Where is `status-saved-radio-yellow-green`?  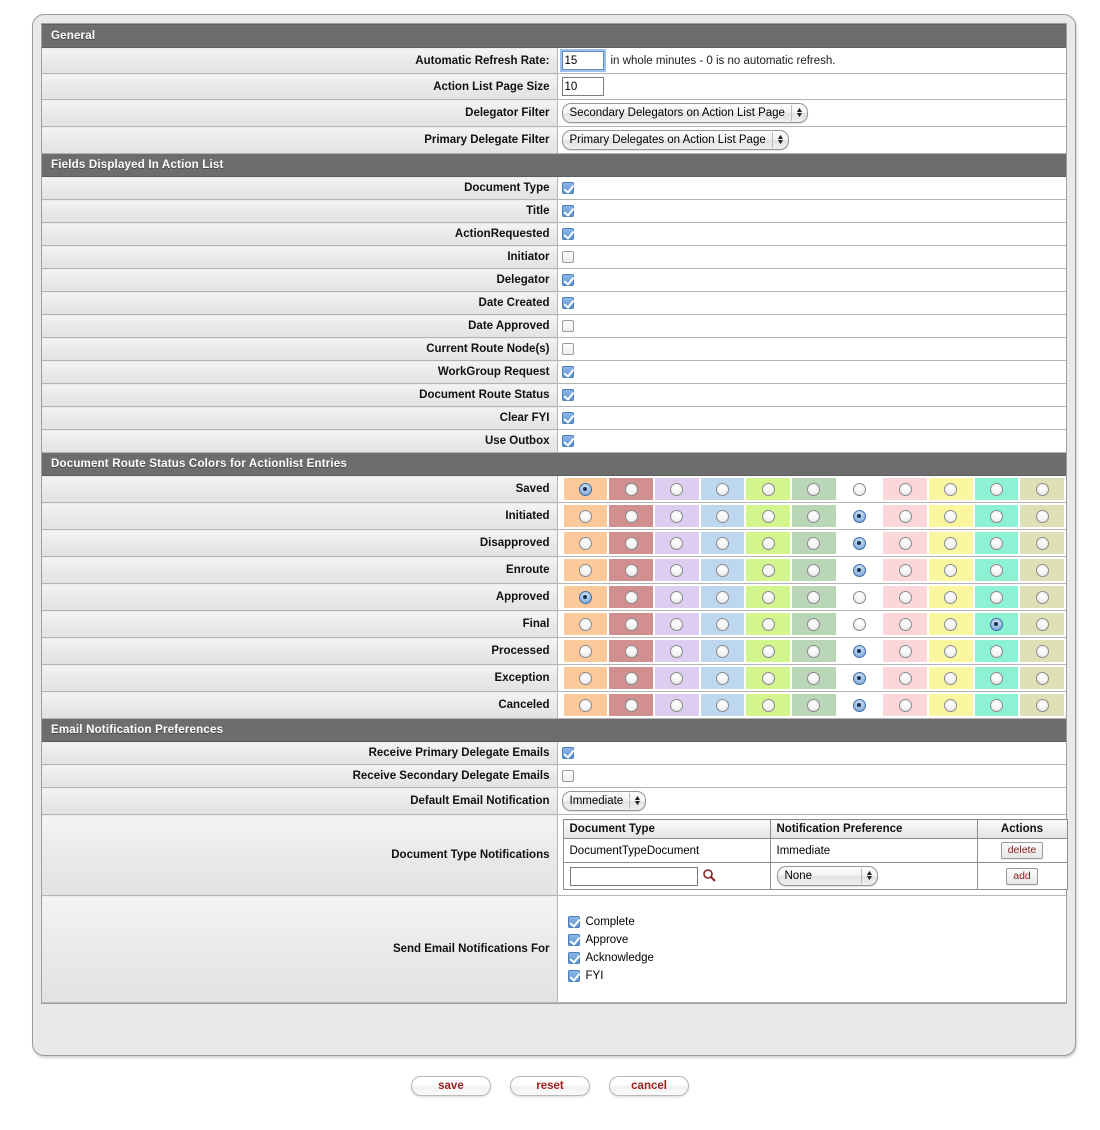 status-saved-radio-yellow-green is located at coordinates (768, 489).